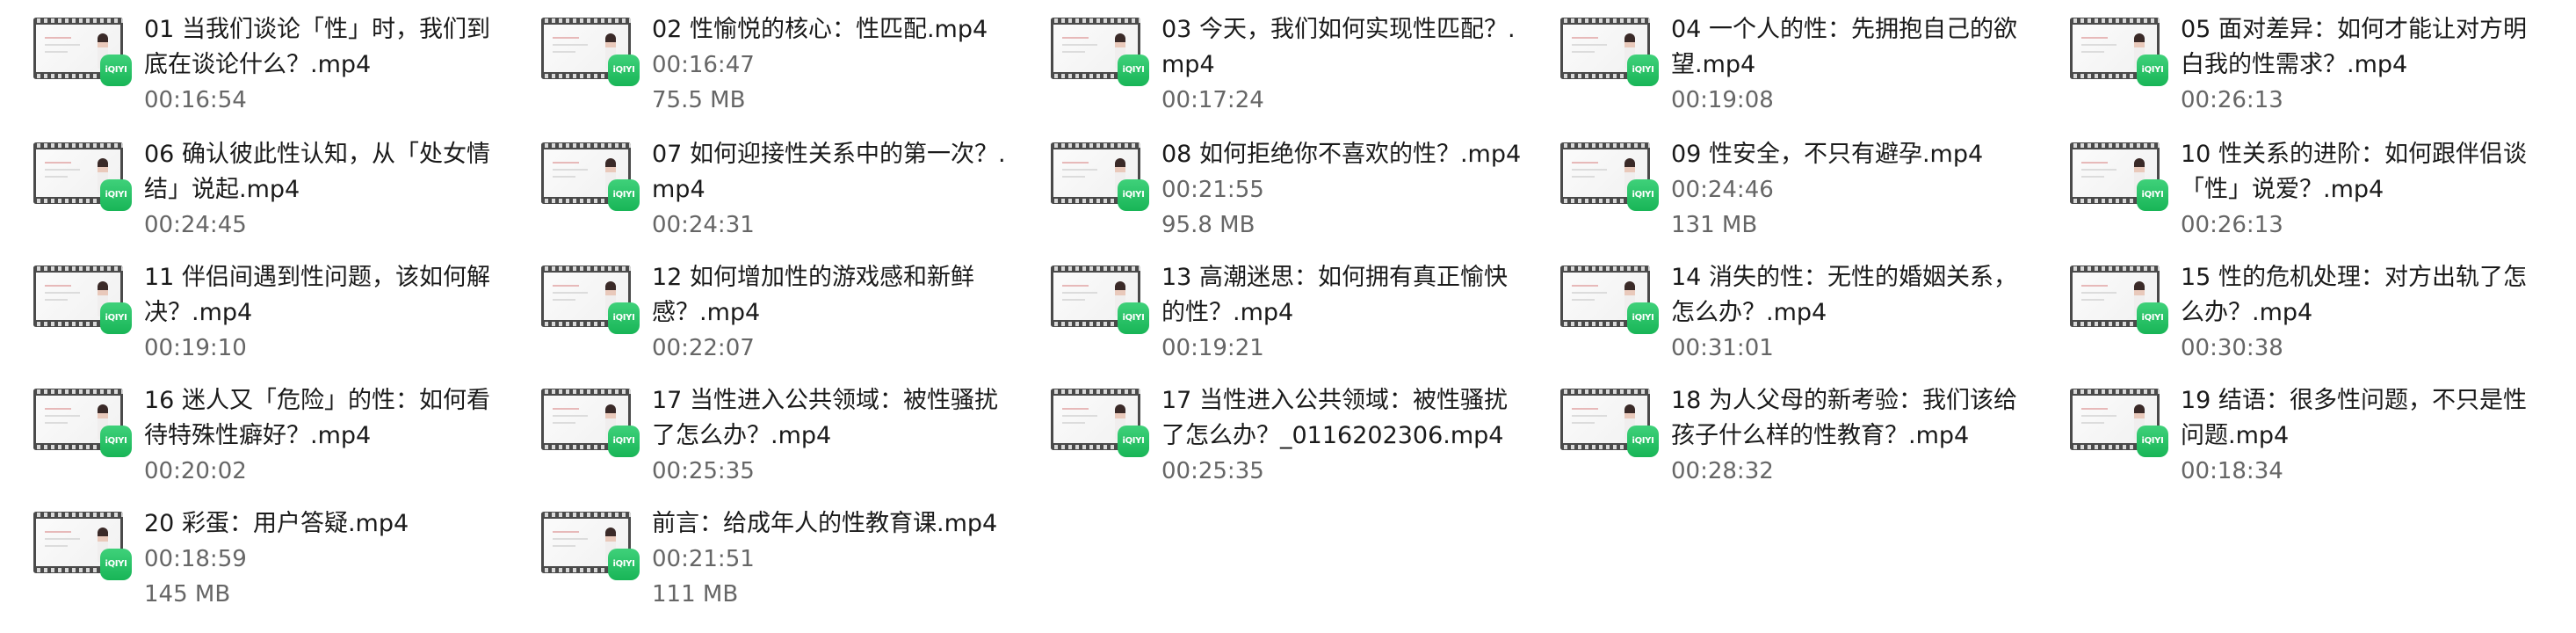  What do you see at coordinates (1722, 348) in the screenshot?
I see `file-duration: 00:31:01` at bounding box center [1722, 348].